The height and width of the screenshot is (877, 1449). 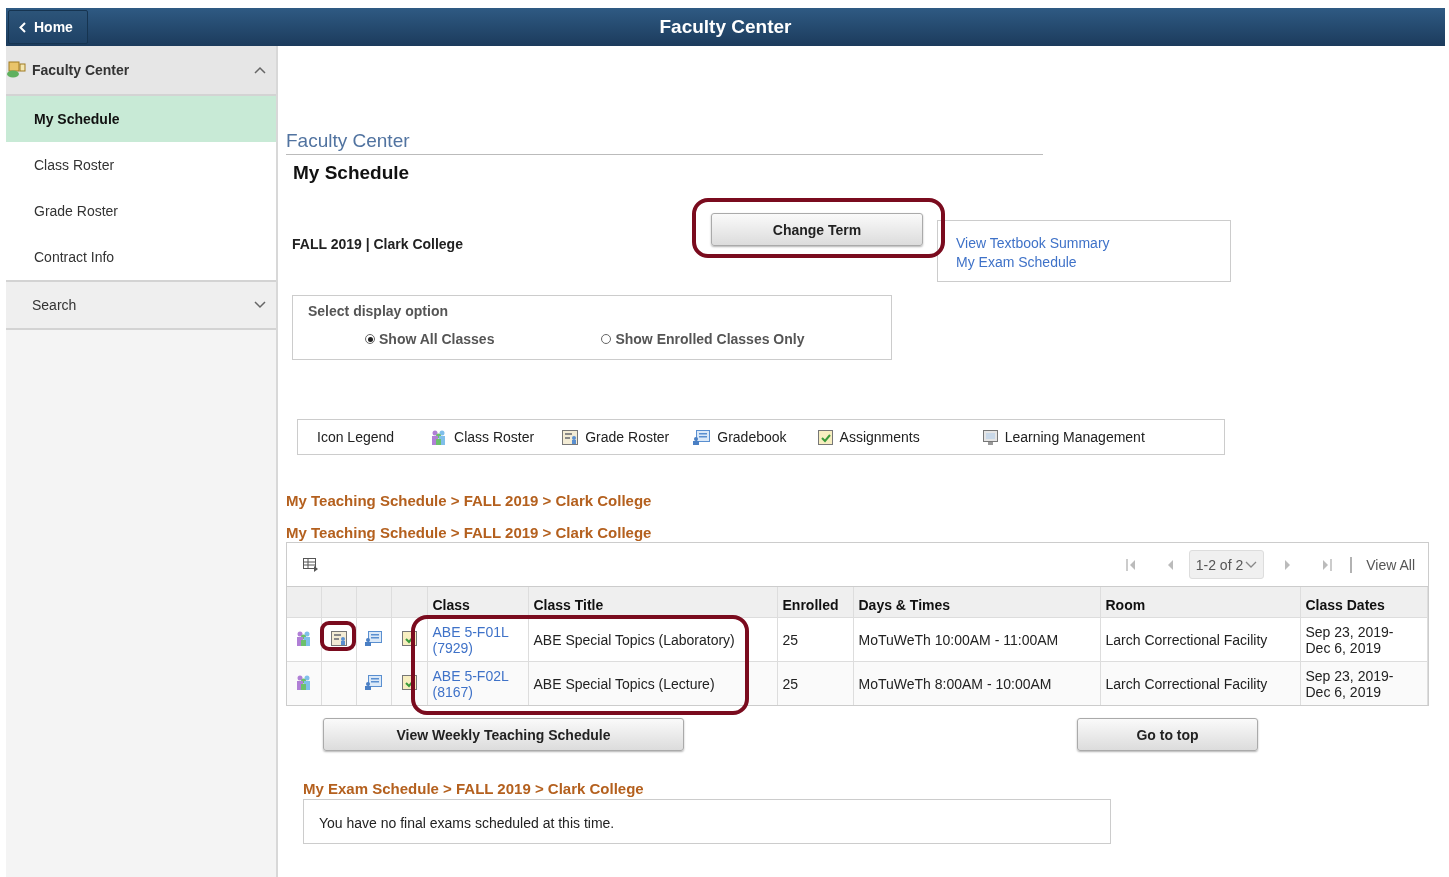 What do you see at coordinates (703, 339) in the screenshot?
I see `radio-option: Show Enrolled Classes Only` at bounding box center [703, 339].